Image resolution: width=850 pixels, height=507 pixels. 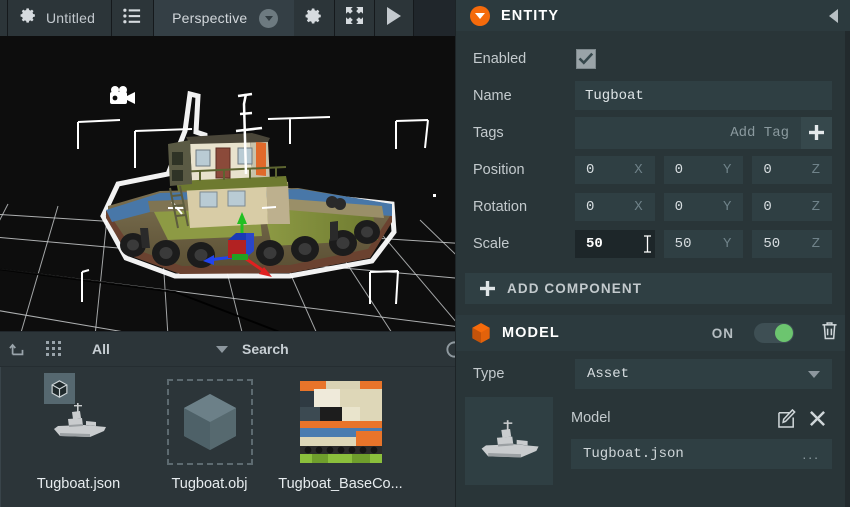 What do you see at coordinates (847, 269) in the screenshot?
I see `panel-scroll-edge` at bounding box center [847, 269].